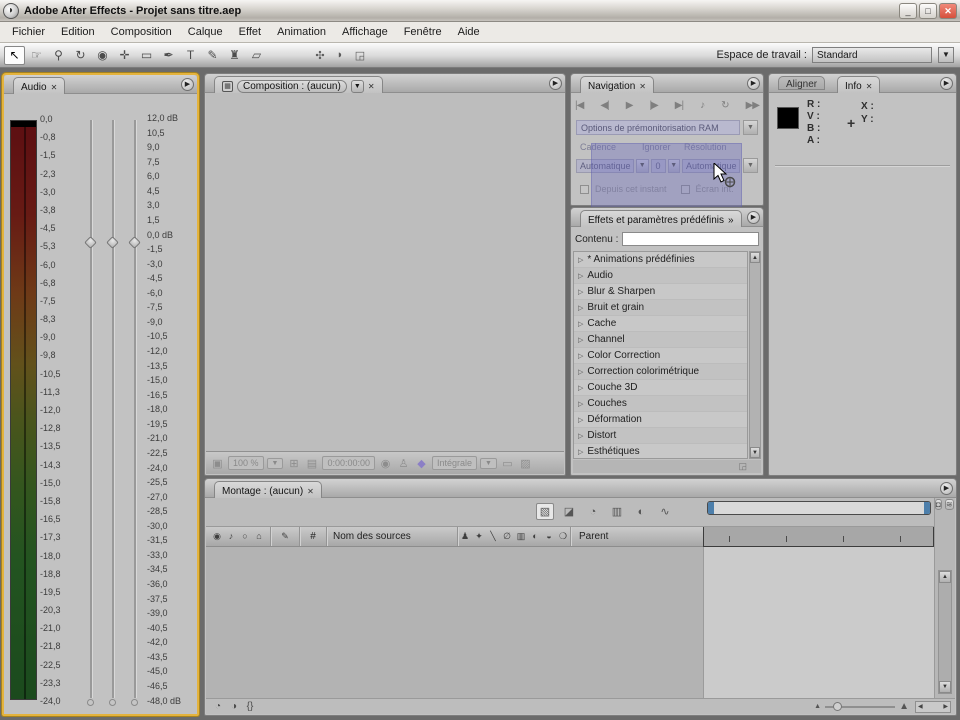 Image resolution: width=960 pixels, height=720 pixels. Describe the element at coordinates (454, 622) in the screenshot. I see `layer-list-area` at that location.